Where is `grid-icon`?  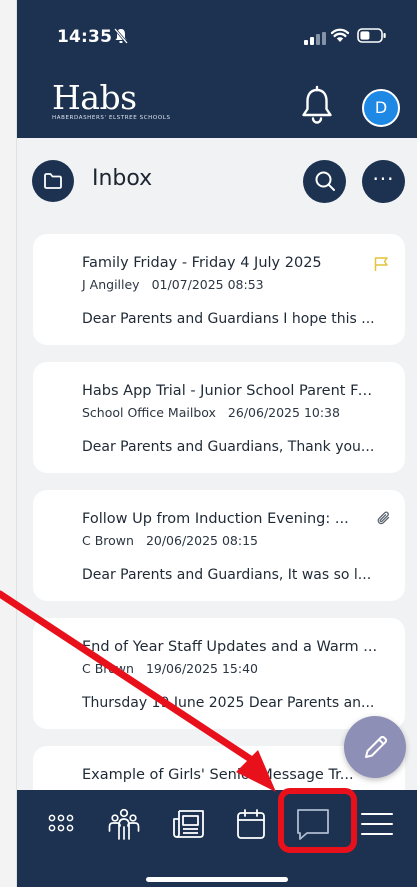
grid-icon is located at coordinates (61, 823).